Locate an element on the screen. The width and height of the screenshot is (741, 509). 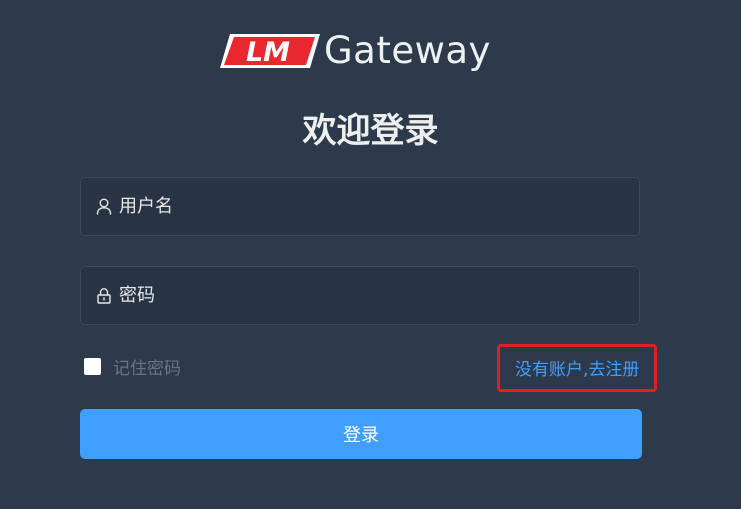
login-button: 登录 is located at coordinates (361, 434).